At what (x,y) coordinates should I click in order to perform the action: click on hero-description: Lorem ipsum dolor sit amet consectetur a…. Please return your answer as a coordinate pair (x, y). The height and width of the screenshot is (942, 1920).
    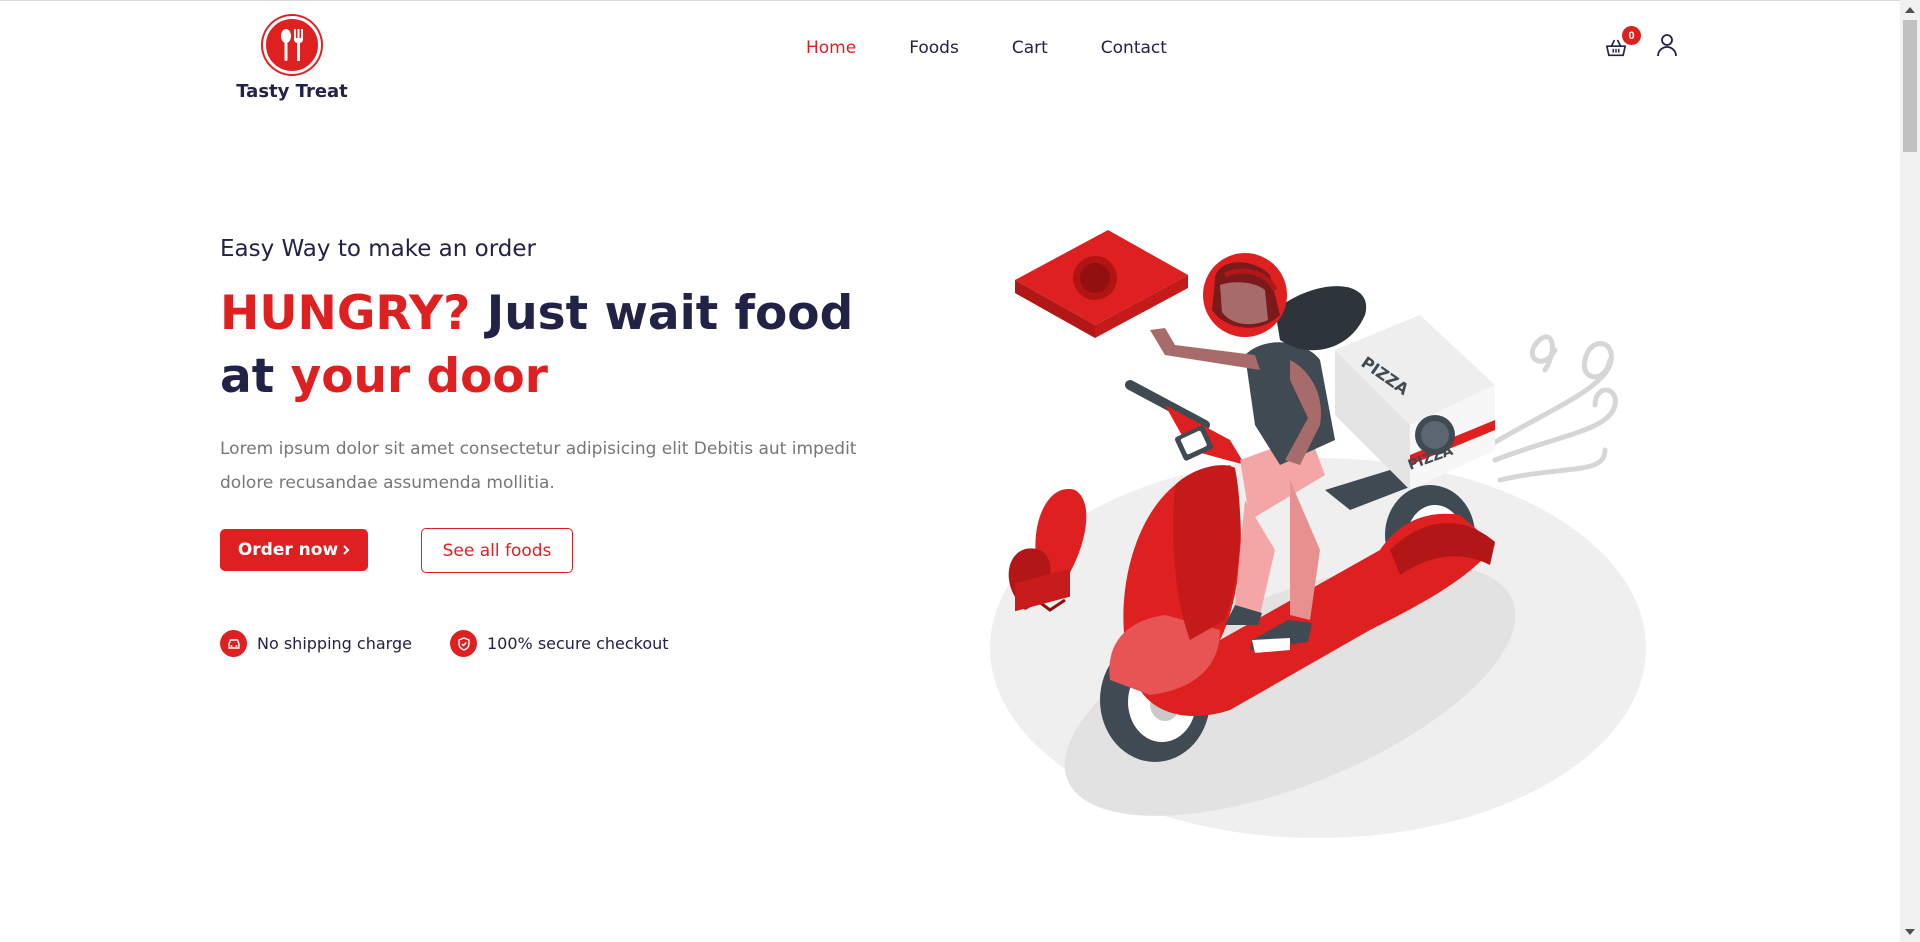
    Looking at the image, I should click on (538, 466).